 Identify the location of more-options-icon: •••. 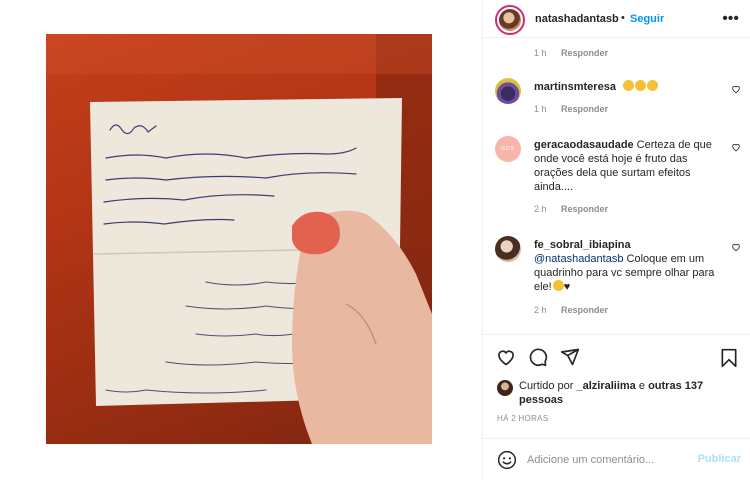
(730, 19).